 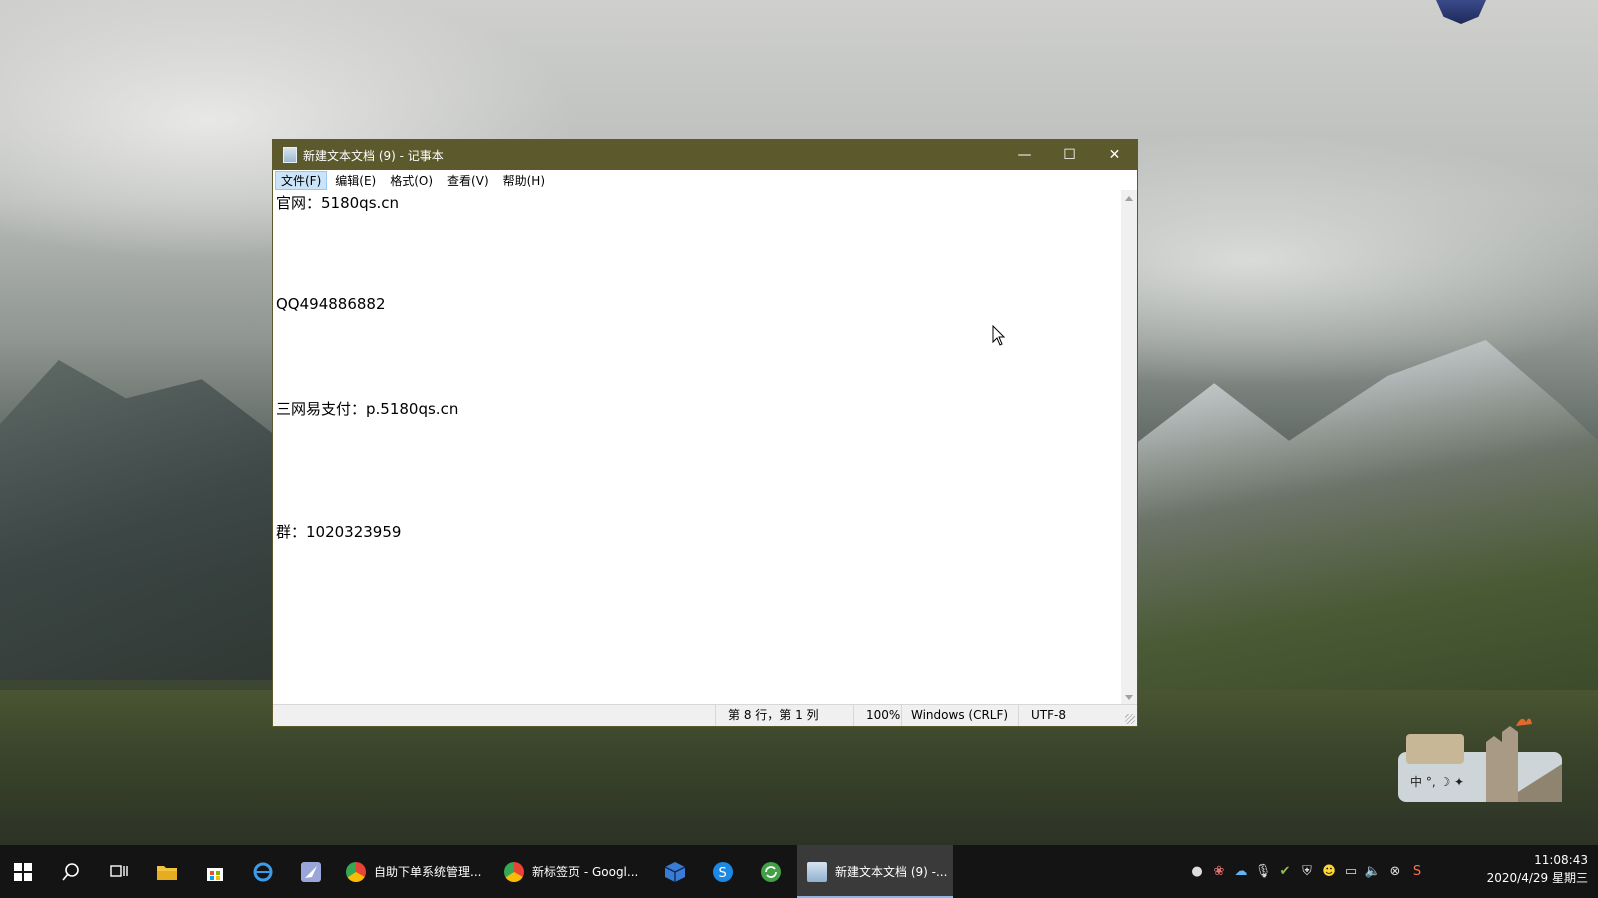 What do you see at coordinates (1351, 872) in the screenshot?
I see `network-icon: ▭` at bounding box center [1351, 872].